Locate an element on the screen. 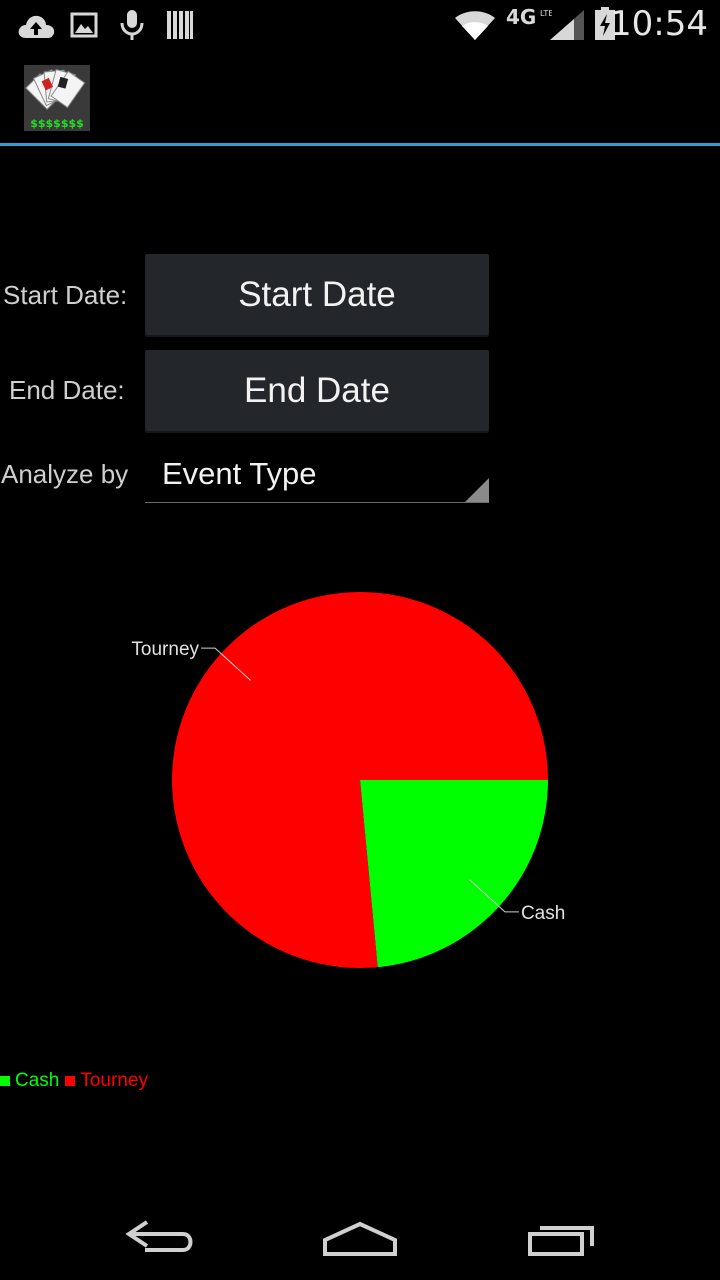 This screenshot has height=1280, width=720. end-date-label: End Date: is located at coordinates (67, 390).